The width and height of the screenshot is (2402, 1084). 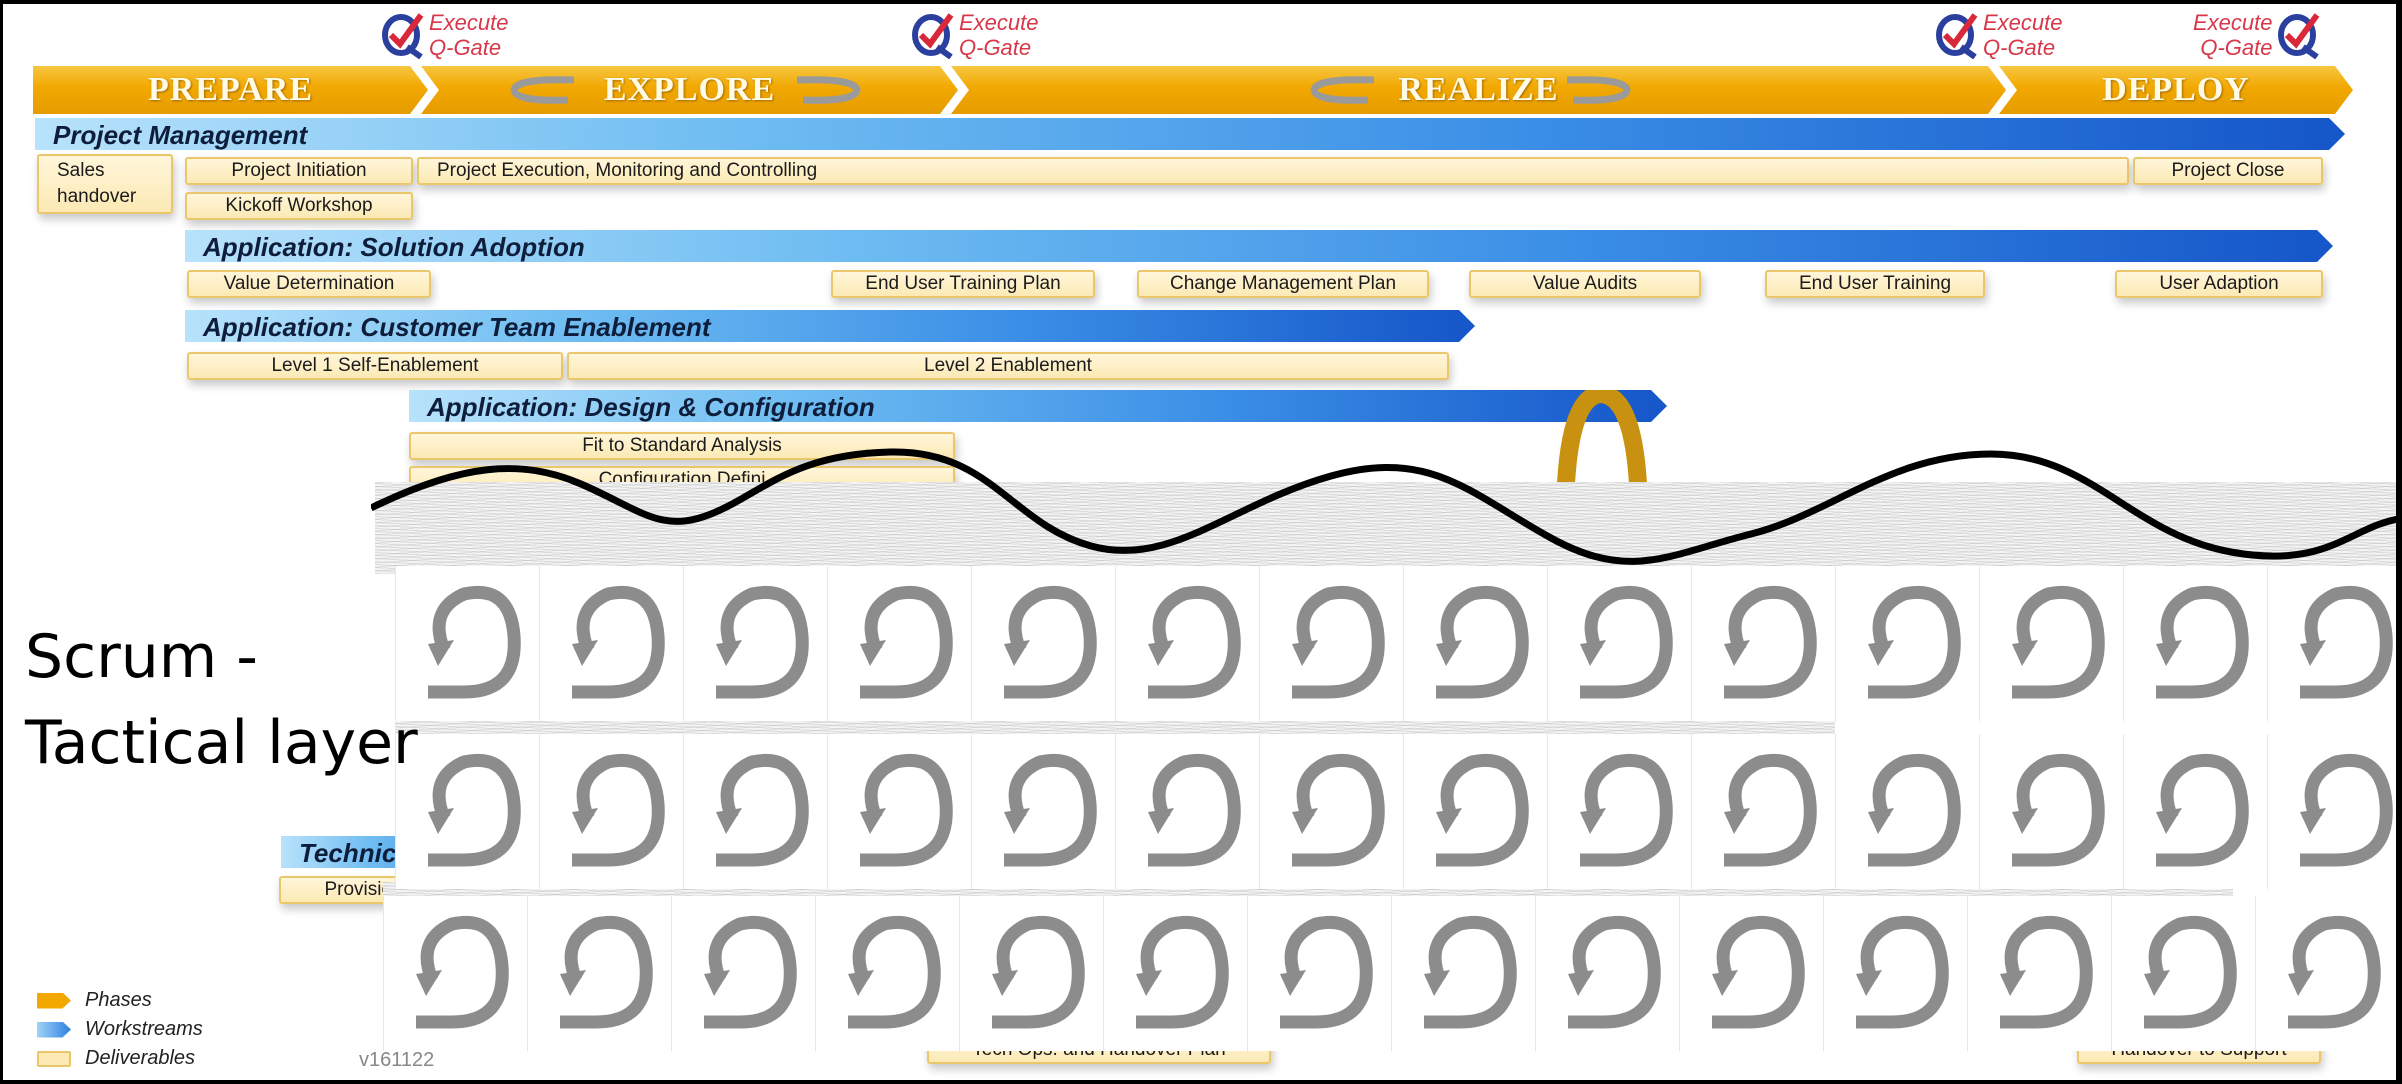 What do you see at coordinates (299, 171) in the screenshot?
I see `deliverable-project-initiation: Project Initiation` at bounding box center [299, 171].